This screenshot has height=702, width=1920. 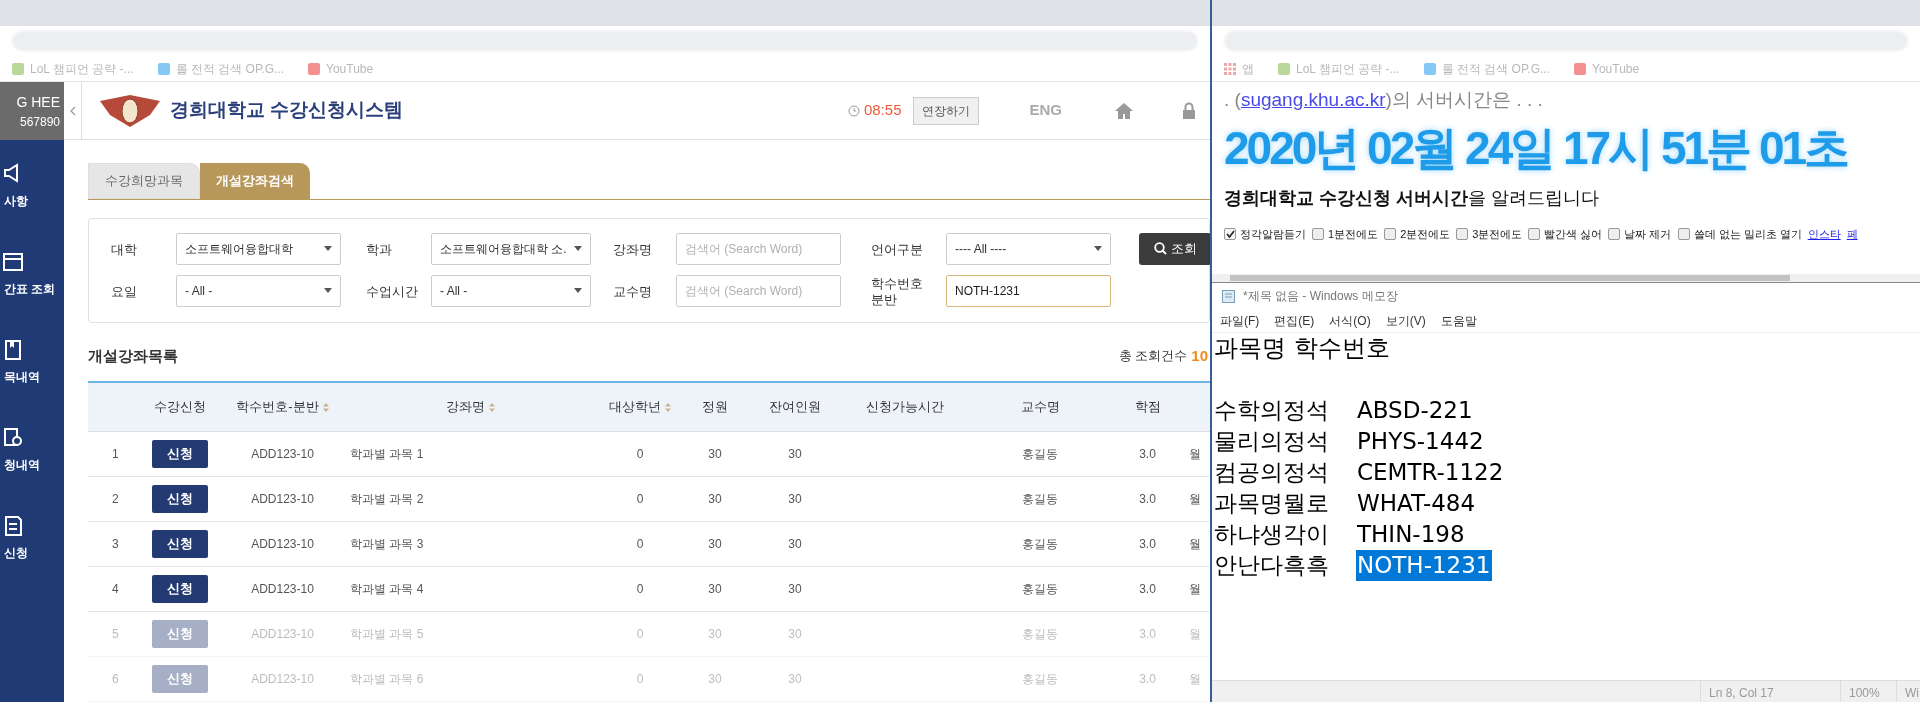 I want to click on site-link: sugang.khu.ac.kr, so click(x=1313, y=99).